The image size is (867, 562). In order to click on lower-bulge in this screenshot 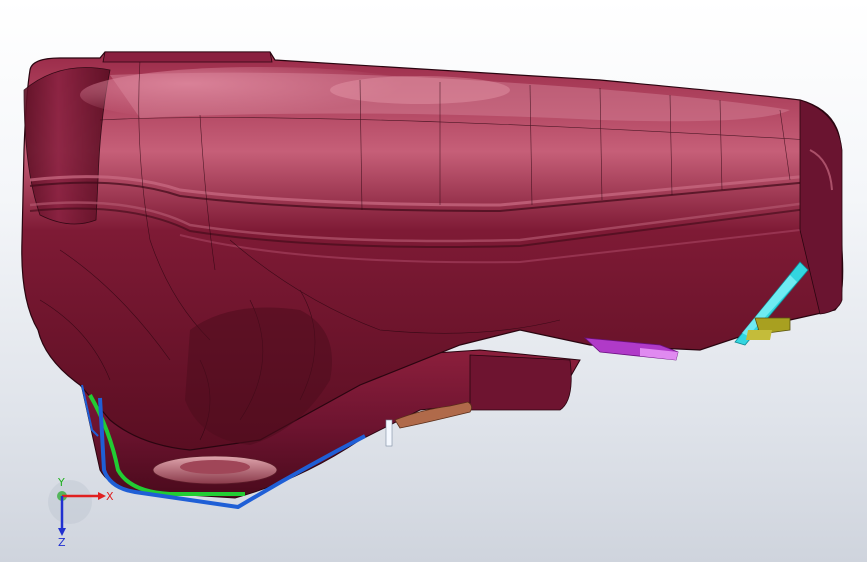, I will do `click(520, 382)`.